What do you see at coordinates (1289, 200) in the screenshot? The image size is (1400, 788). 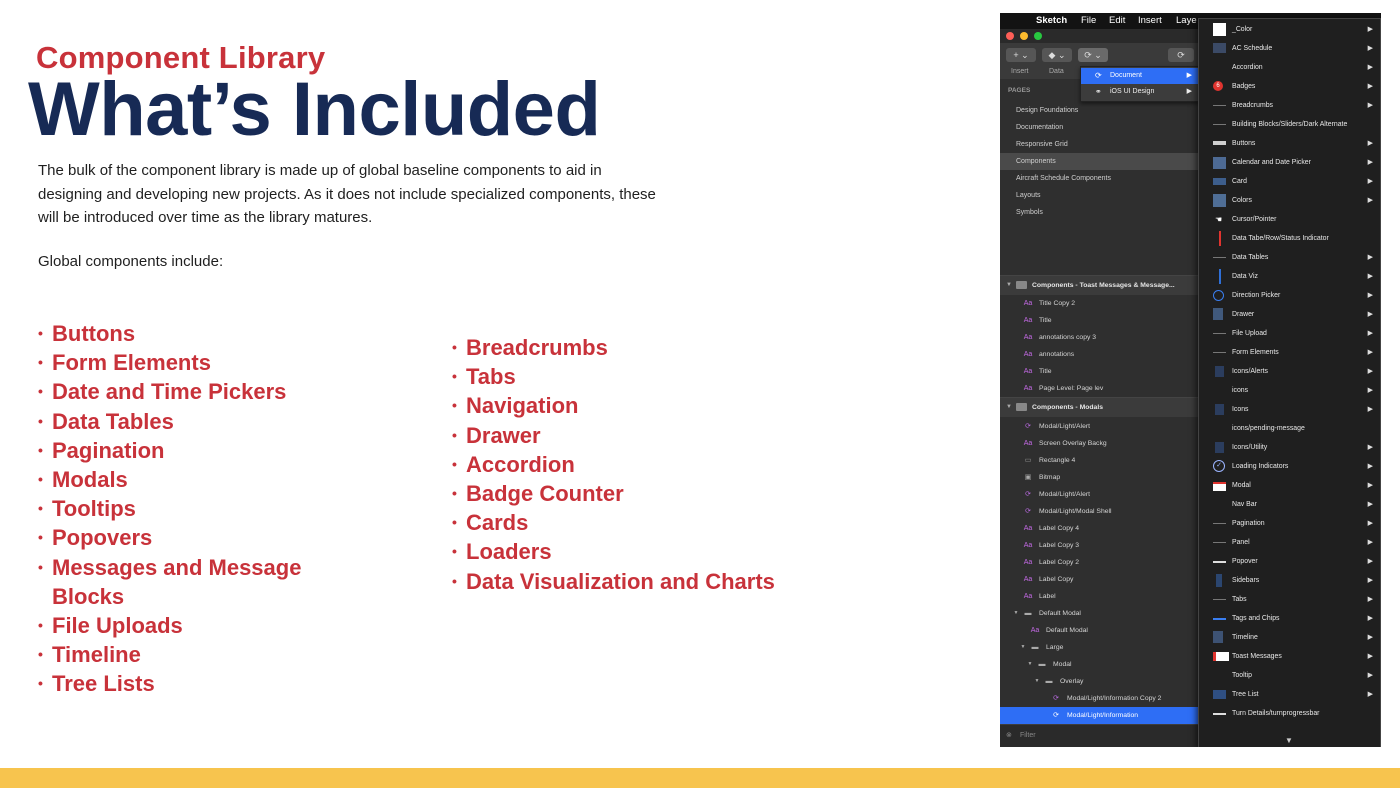 I see `symbol-menu-item: Colors ▶` at bounding box center [1289, 200].